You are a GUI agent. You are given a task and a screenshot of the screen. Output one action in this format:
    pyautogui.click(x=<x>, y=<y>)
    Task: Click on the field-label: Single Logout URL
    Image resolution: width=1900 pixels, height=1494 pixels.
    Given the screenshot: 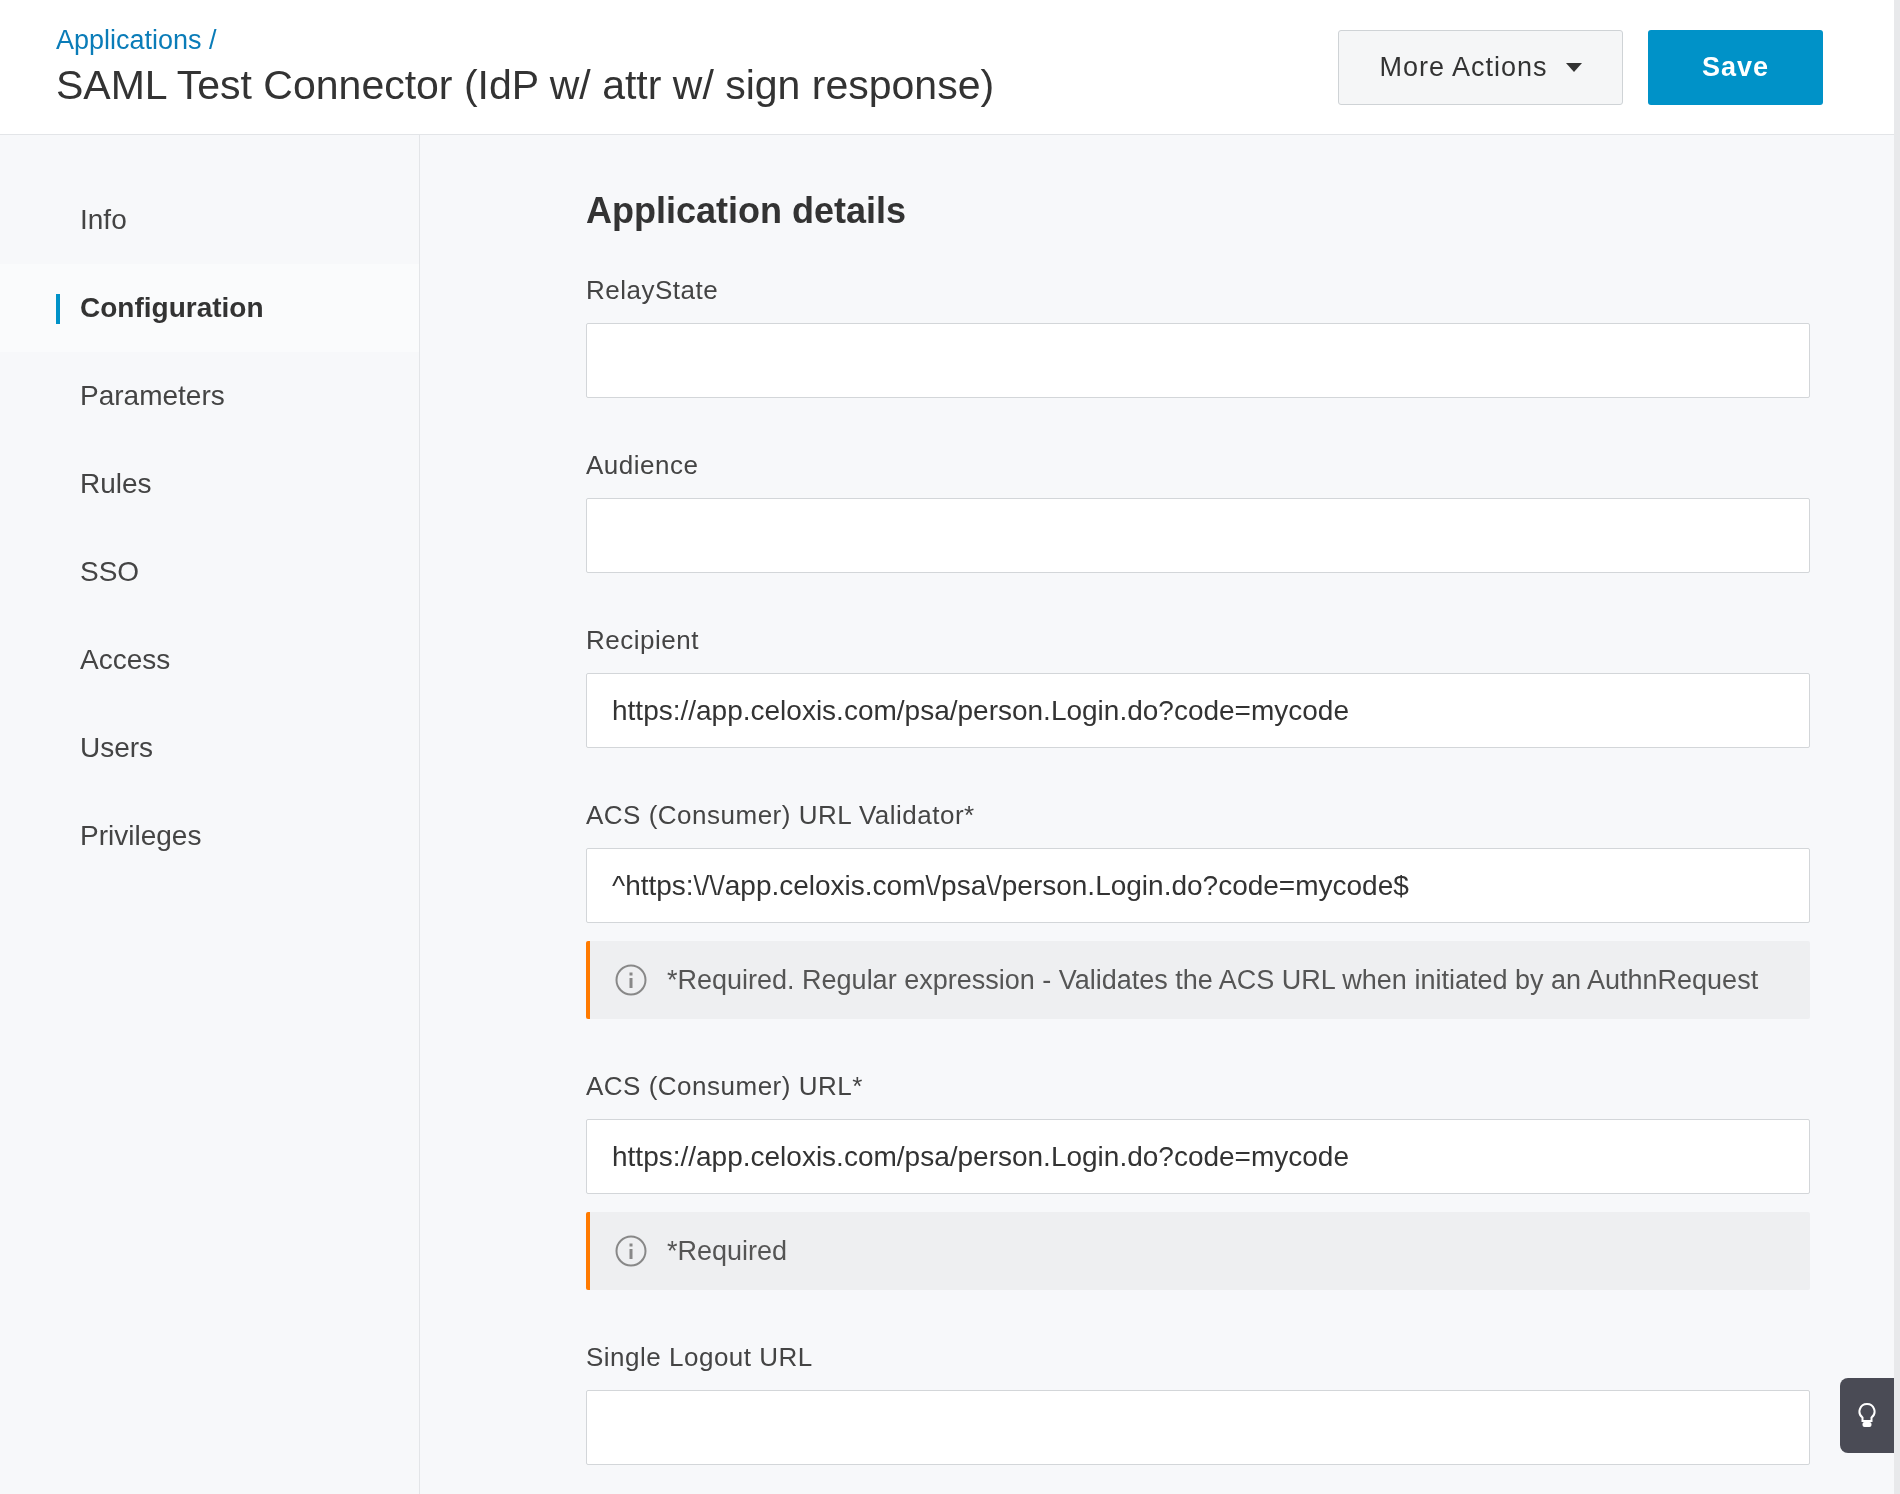 What is the action you would take?
    pyautogui.click(x=700, y=1357)
    